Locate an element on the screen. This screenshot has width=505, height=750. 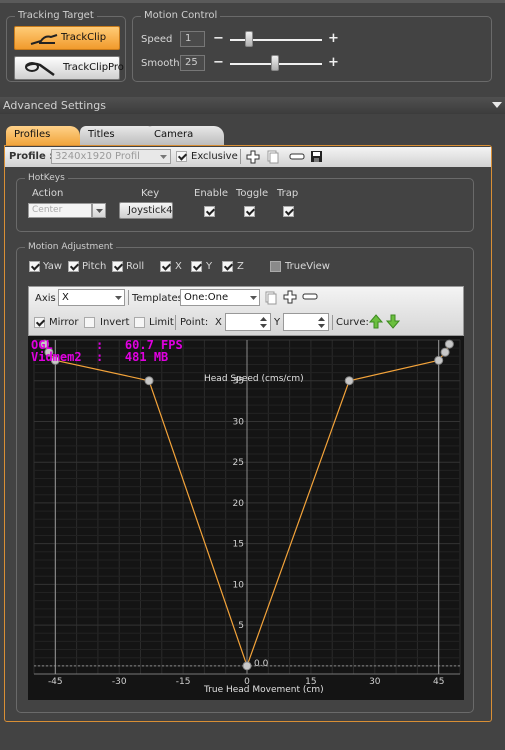
axis-select: X is located at coordinates (91, 297).